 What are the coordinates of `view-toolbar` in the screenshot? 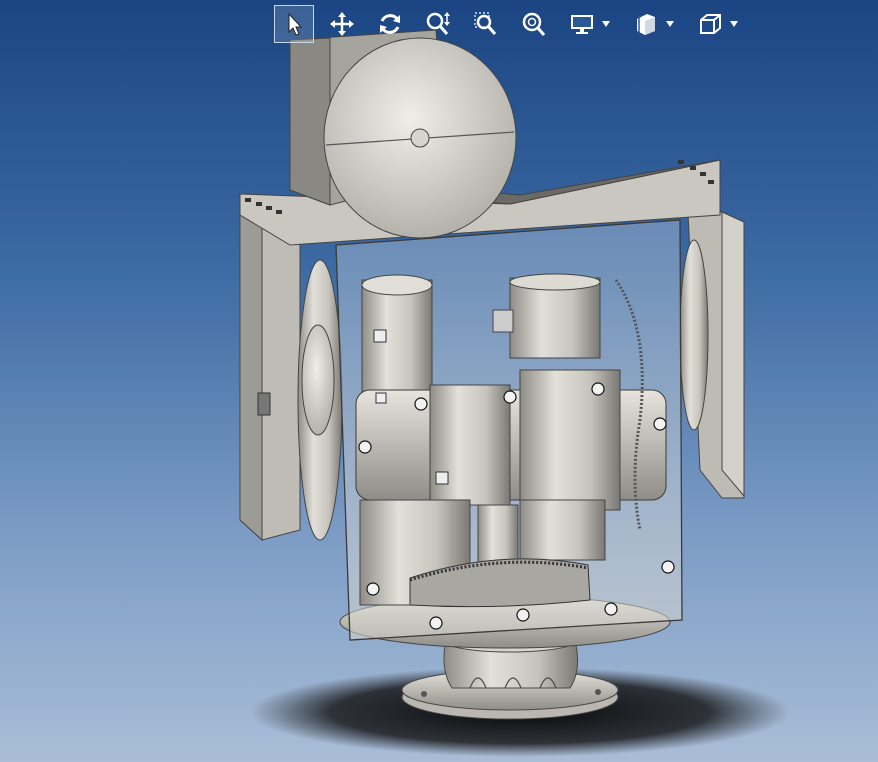 It's located at (514, 24).